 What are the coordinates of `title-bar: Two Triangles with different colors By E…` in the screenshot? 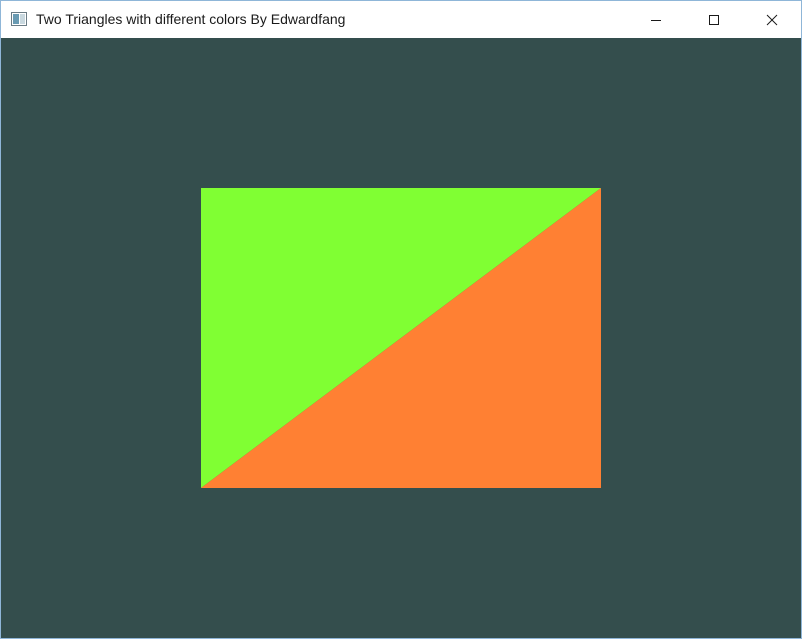 It's located at (401, 19).